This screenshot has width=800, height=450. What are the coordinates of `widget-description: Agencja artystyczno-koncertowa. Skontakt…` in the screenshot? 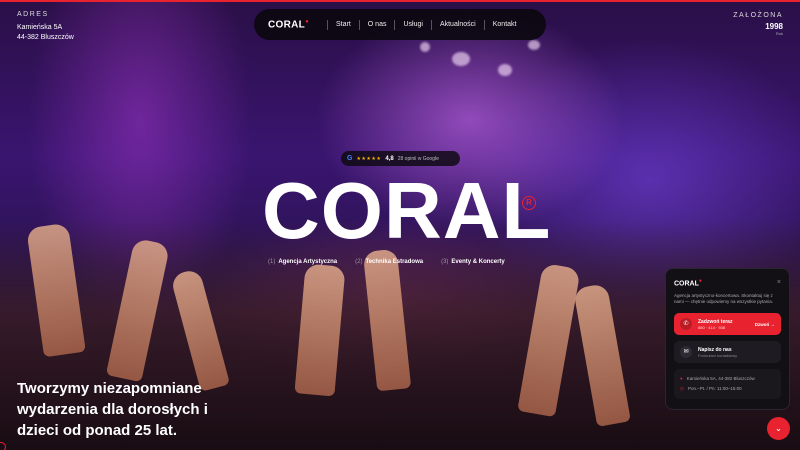 It's located at (724, 299).